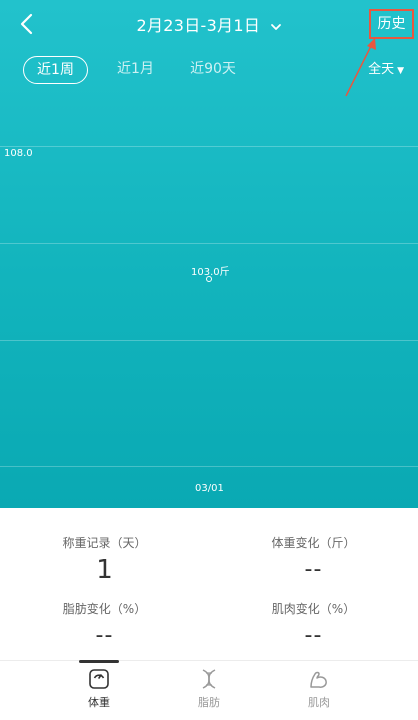  Describe the element at coordinates (209, 488) in the screenshot. I see `x-axis-tick-label: 03/01` at that location.